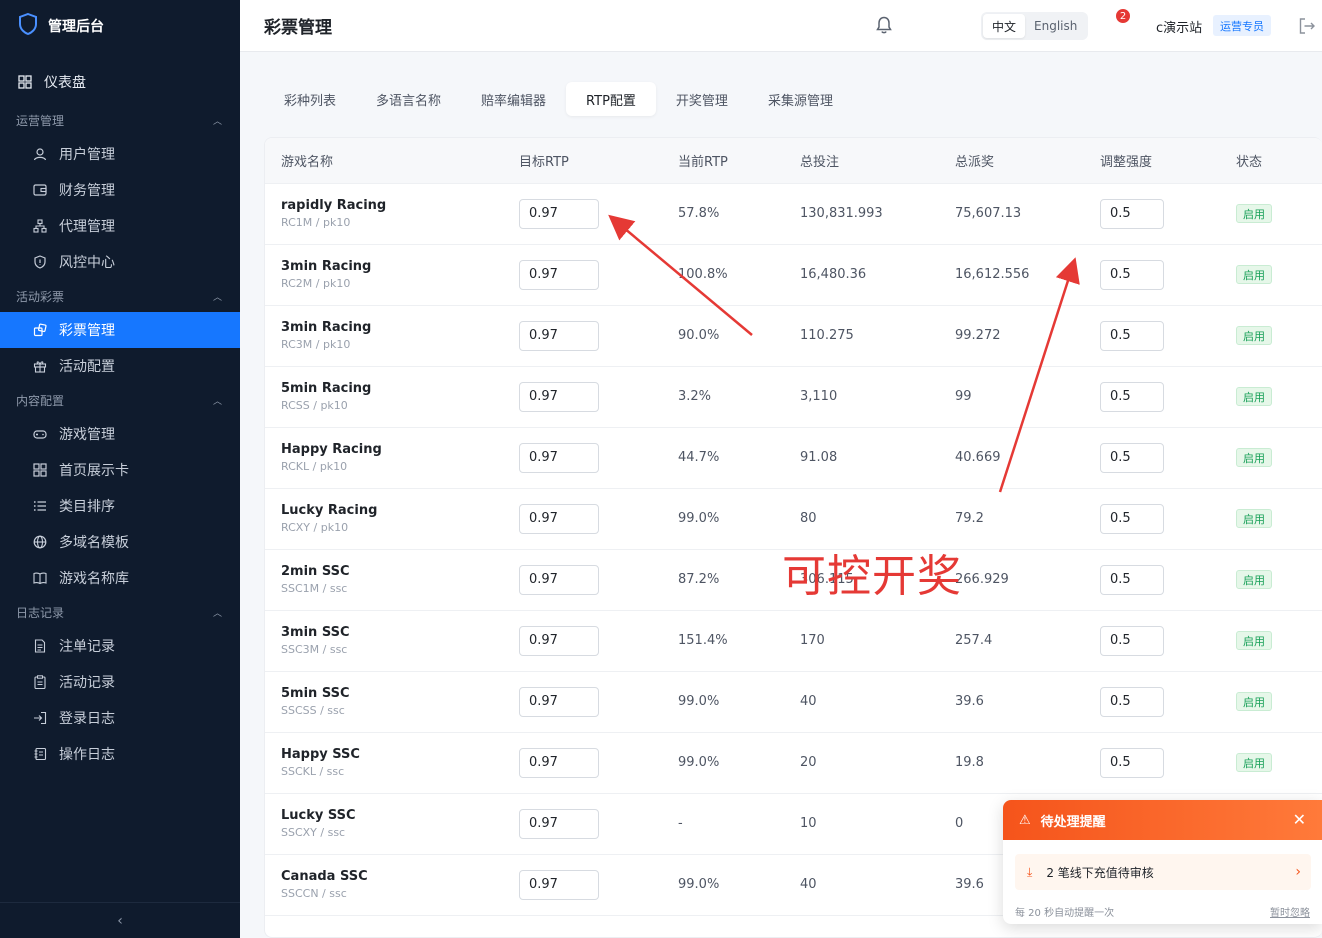  What do you see at coordinates (120, 718) in the screenshot?
I see `sidebar-item-login-logs: 登录日志` at bounding box center [120, 718].